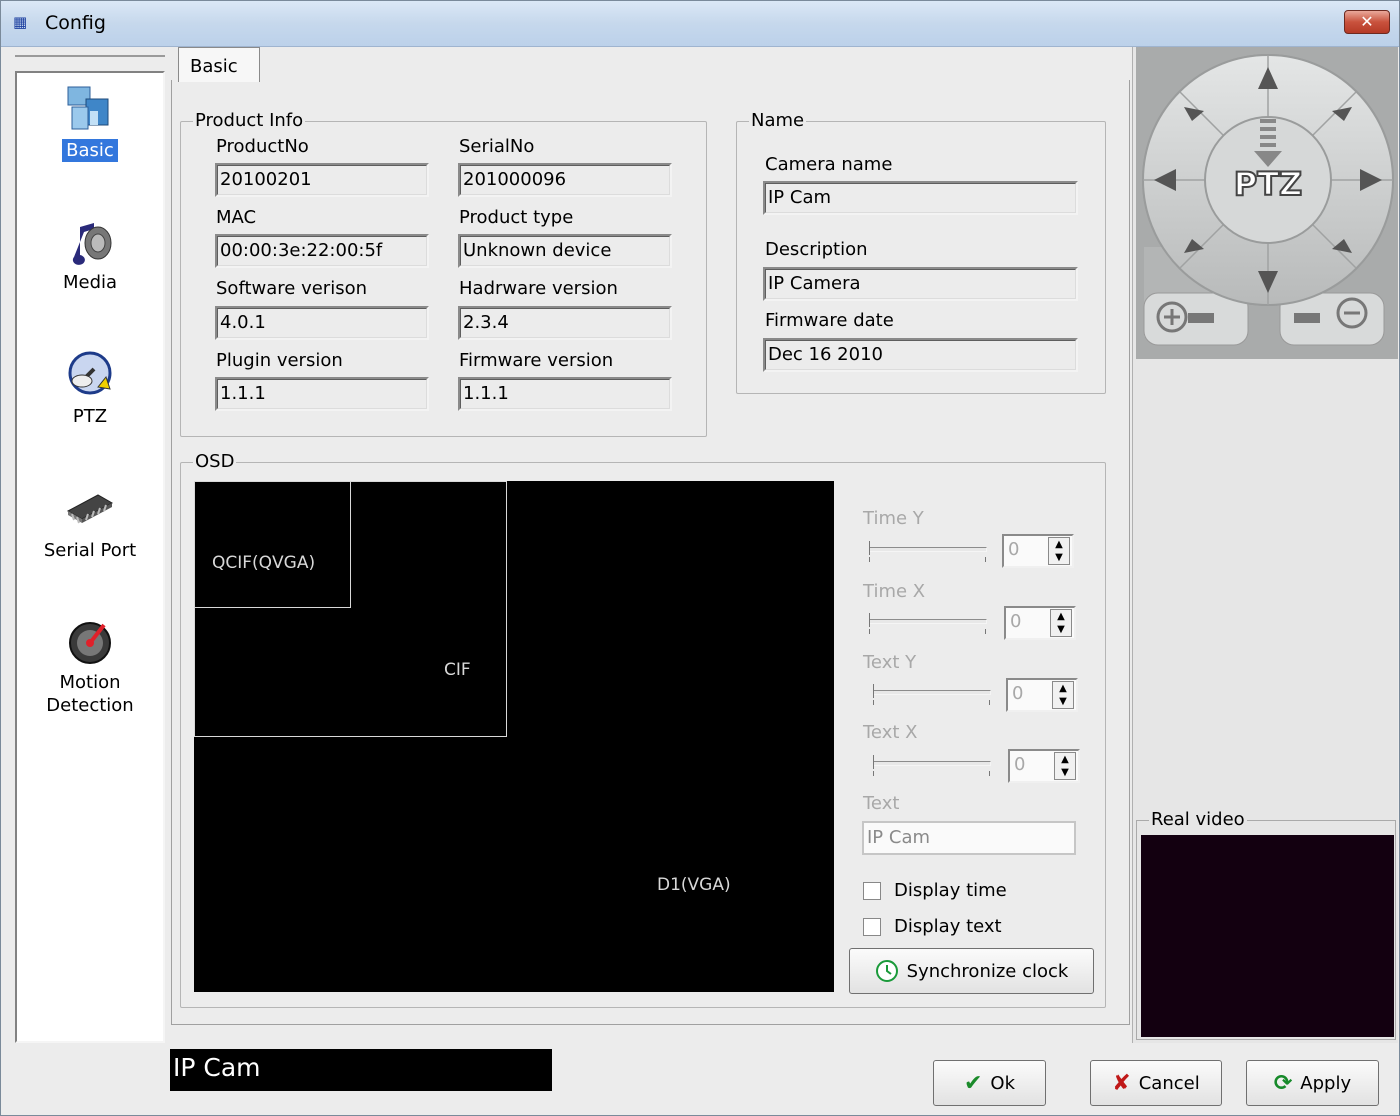  Describe the element at coordinates (279, 360) in the screenshot. I see `plugin-version-label: Plugin version` at that location.